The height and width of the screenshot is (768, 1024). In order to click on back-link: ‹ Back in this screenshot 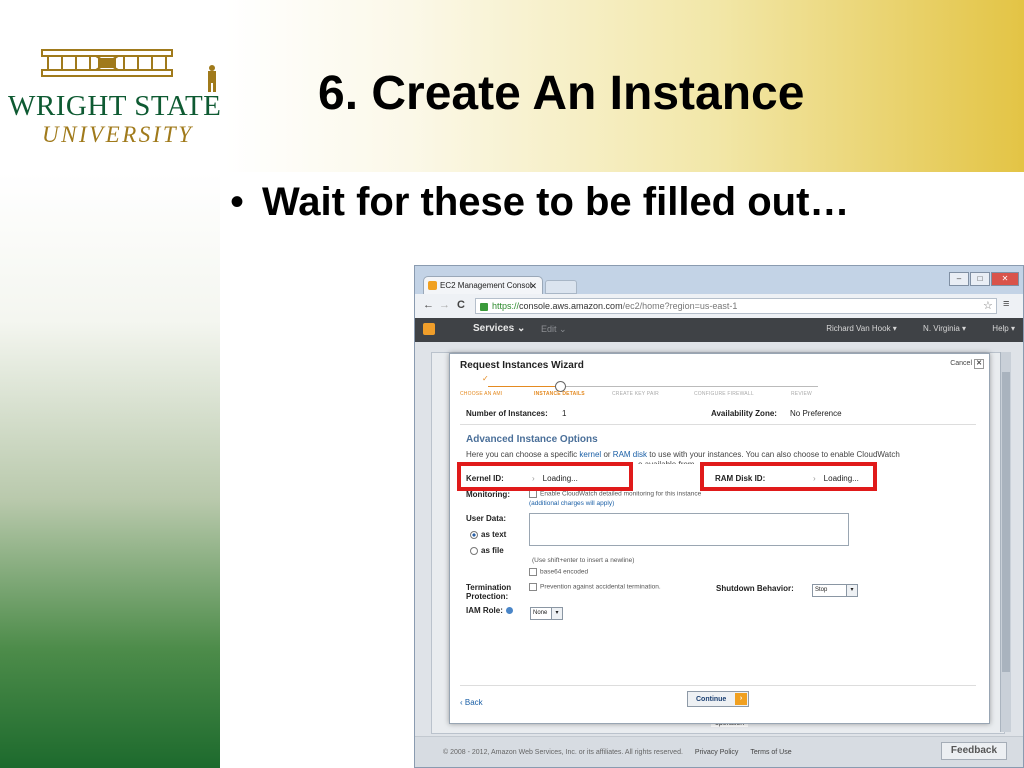, I will do `click(471, 702)`.